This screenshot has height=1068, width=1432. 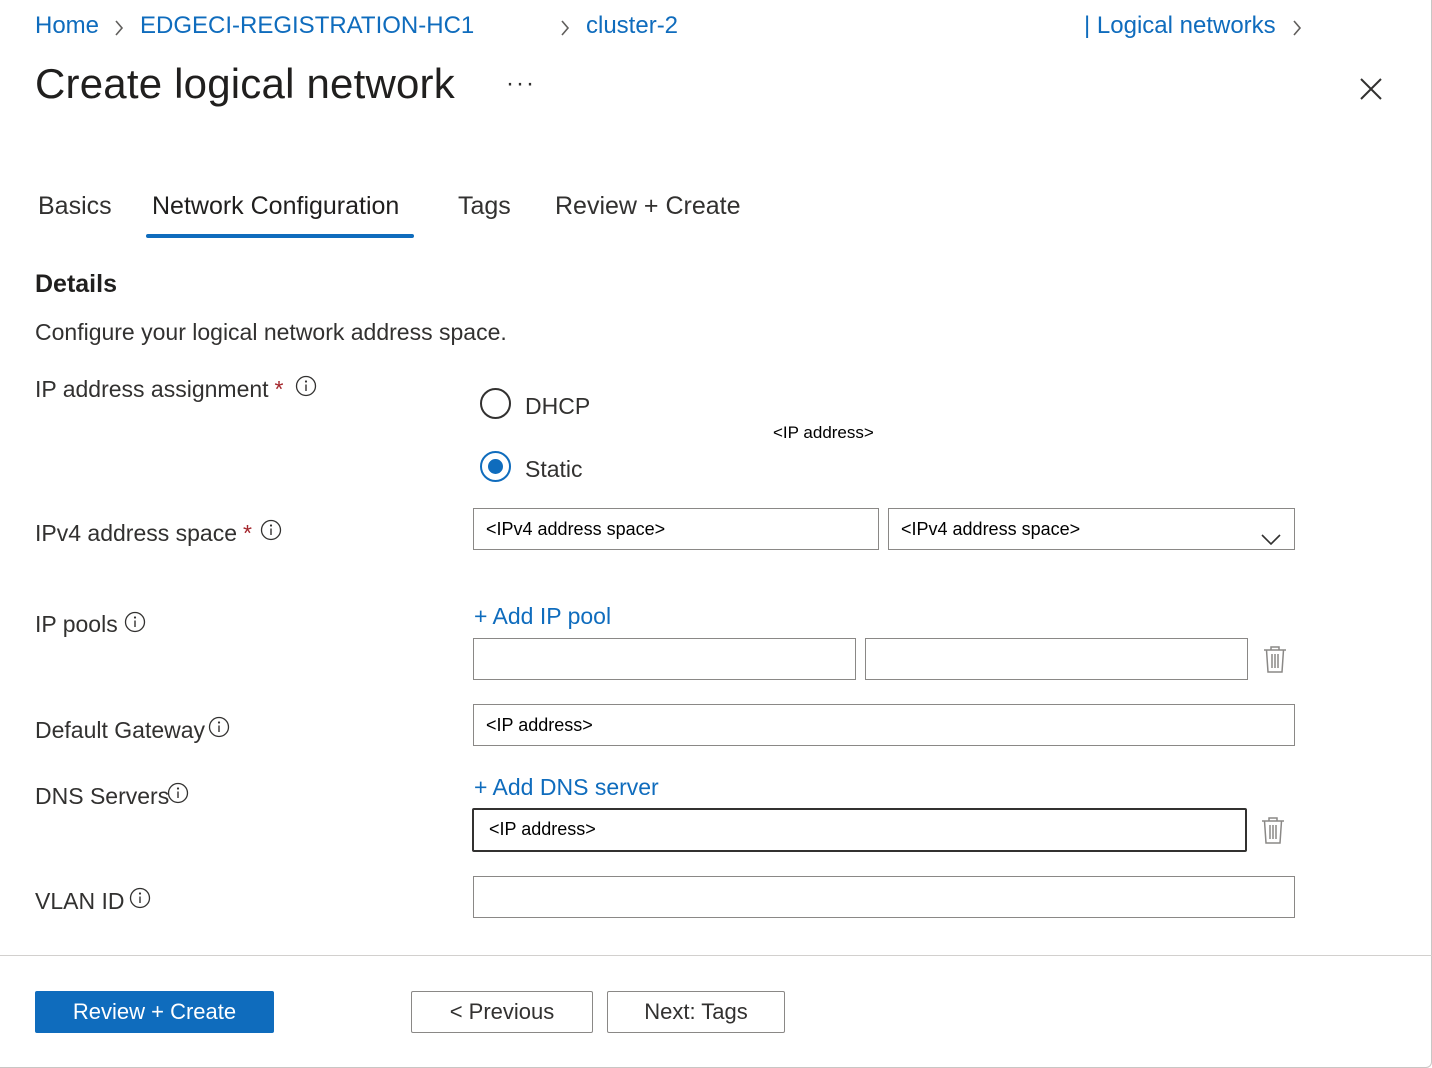 What do you see at coordinates (542, 616) in the screenshot?
I see `add-ip-pool-link: + Add IP pool` at bounding box center [542, 616].